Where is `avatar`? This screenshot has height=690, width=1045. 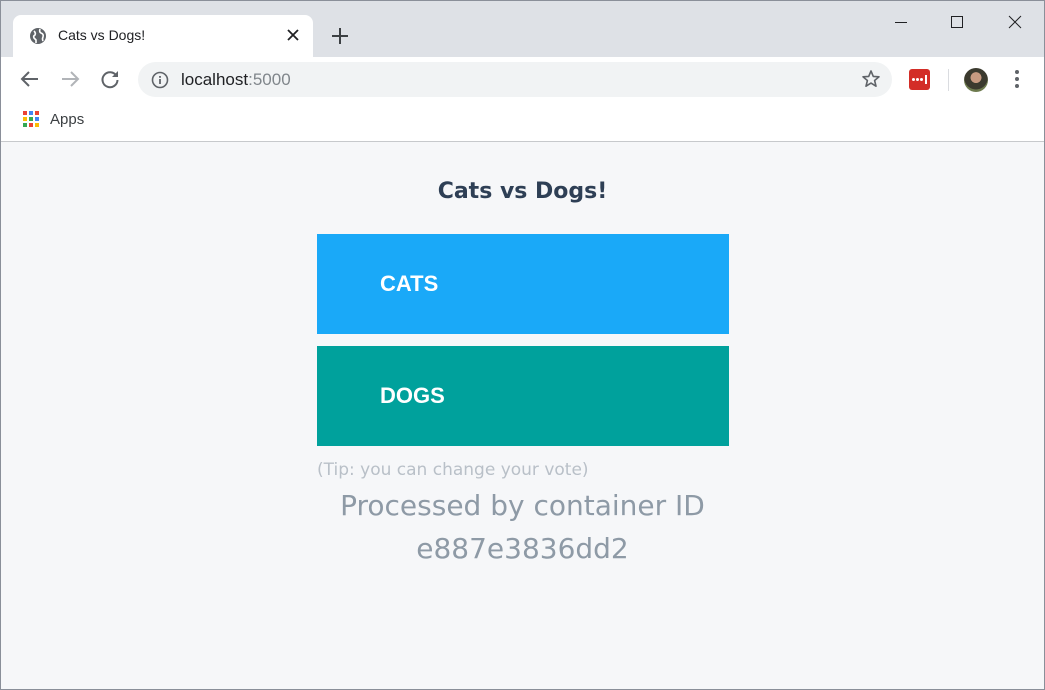
avatar is located at coordinates (976, 80).